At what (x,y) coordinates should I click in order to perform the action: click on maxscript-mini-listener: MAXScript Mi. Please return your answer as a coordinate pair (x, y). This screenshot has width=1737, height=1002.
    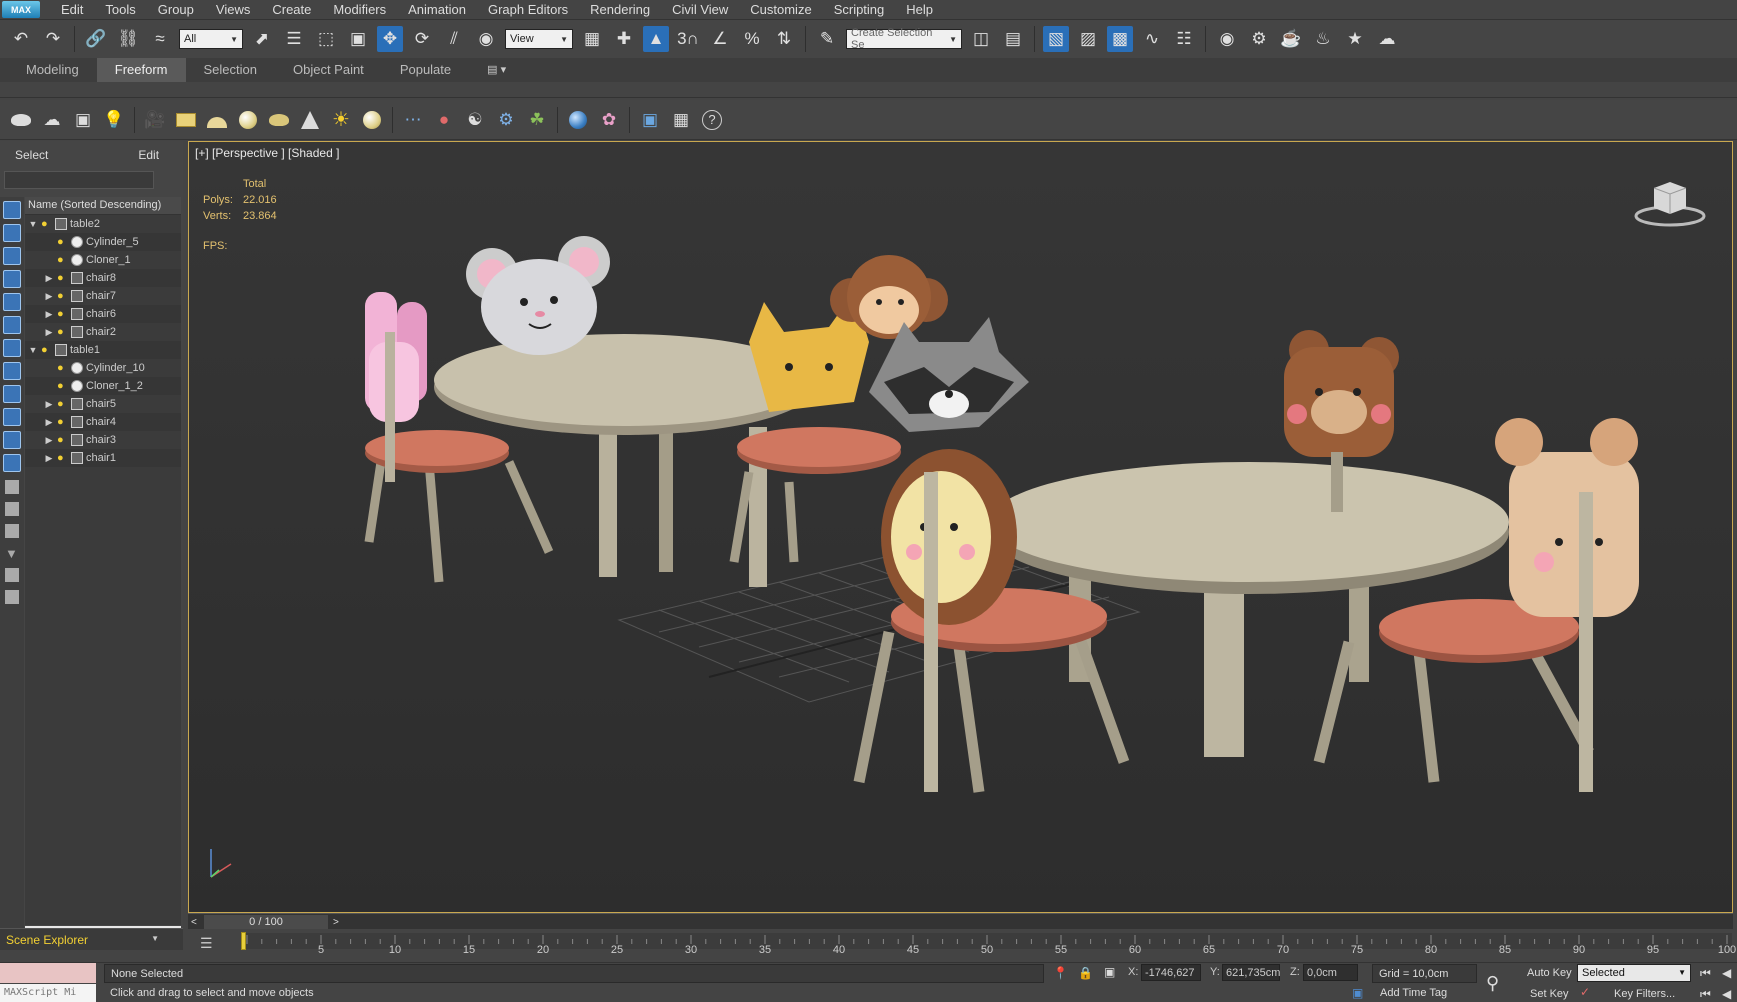
    Looking at the image, I should click on (48, 993).